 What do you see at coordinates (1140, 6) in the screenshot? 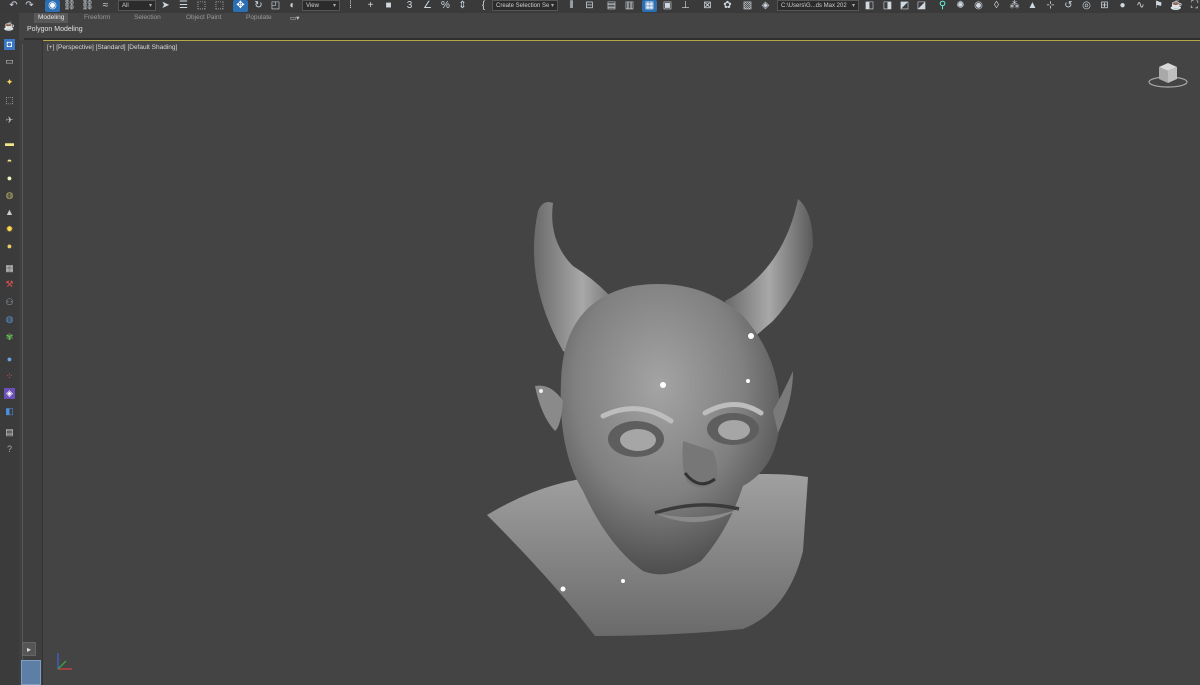
I see `spline-icon: ∿` at bounding box center [1140, 6].